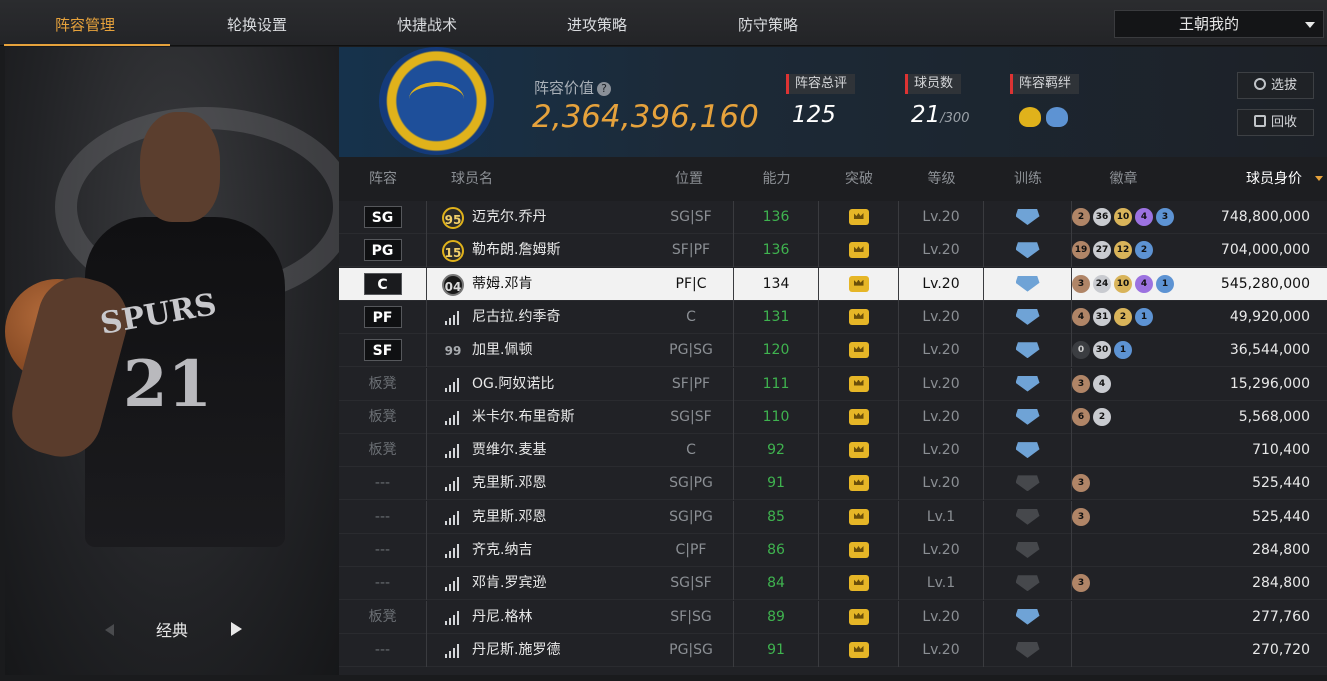  What do you see at coordinates (1275, 85) in the screenshot?
I see `select-button: 选拔` at bounding box center [1275, 85].